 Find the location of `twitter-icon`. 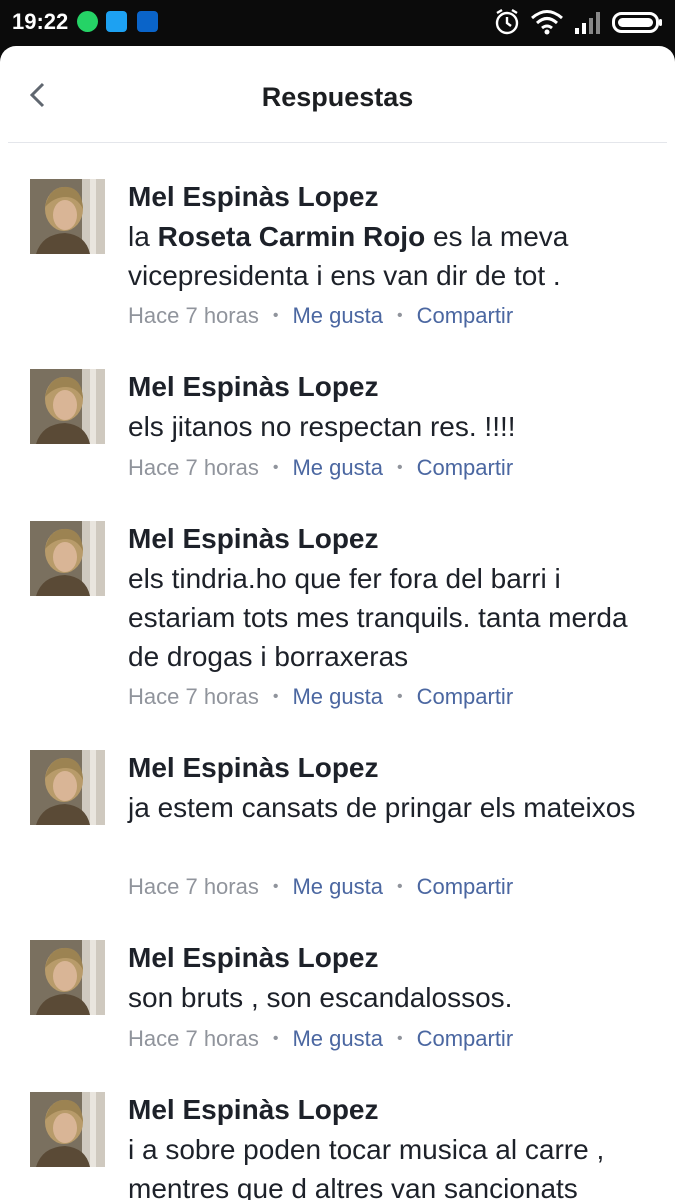

twitter-icon is located at coordinates (116, 21).